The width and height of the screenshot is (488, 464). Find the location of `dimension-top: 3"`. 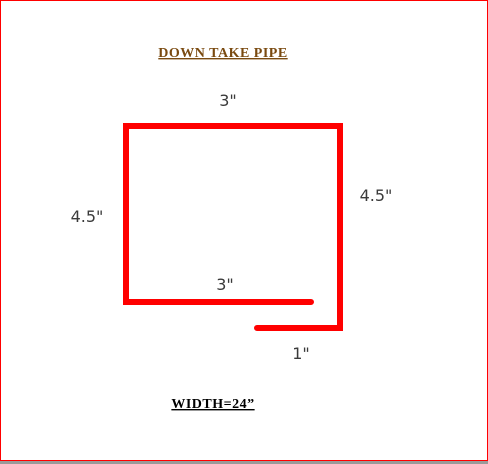

dimension-top: 3" is located at coordinates (228, 100).